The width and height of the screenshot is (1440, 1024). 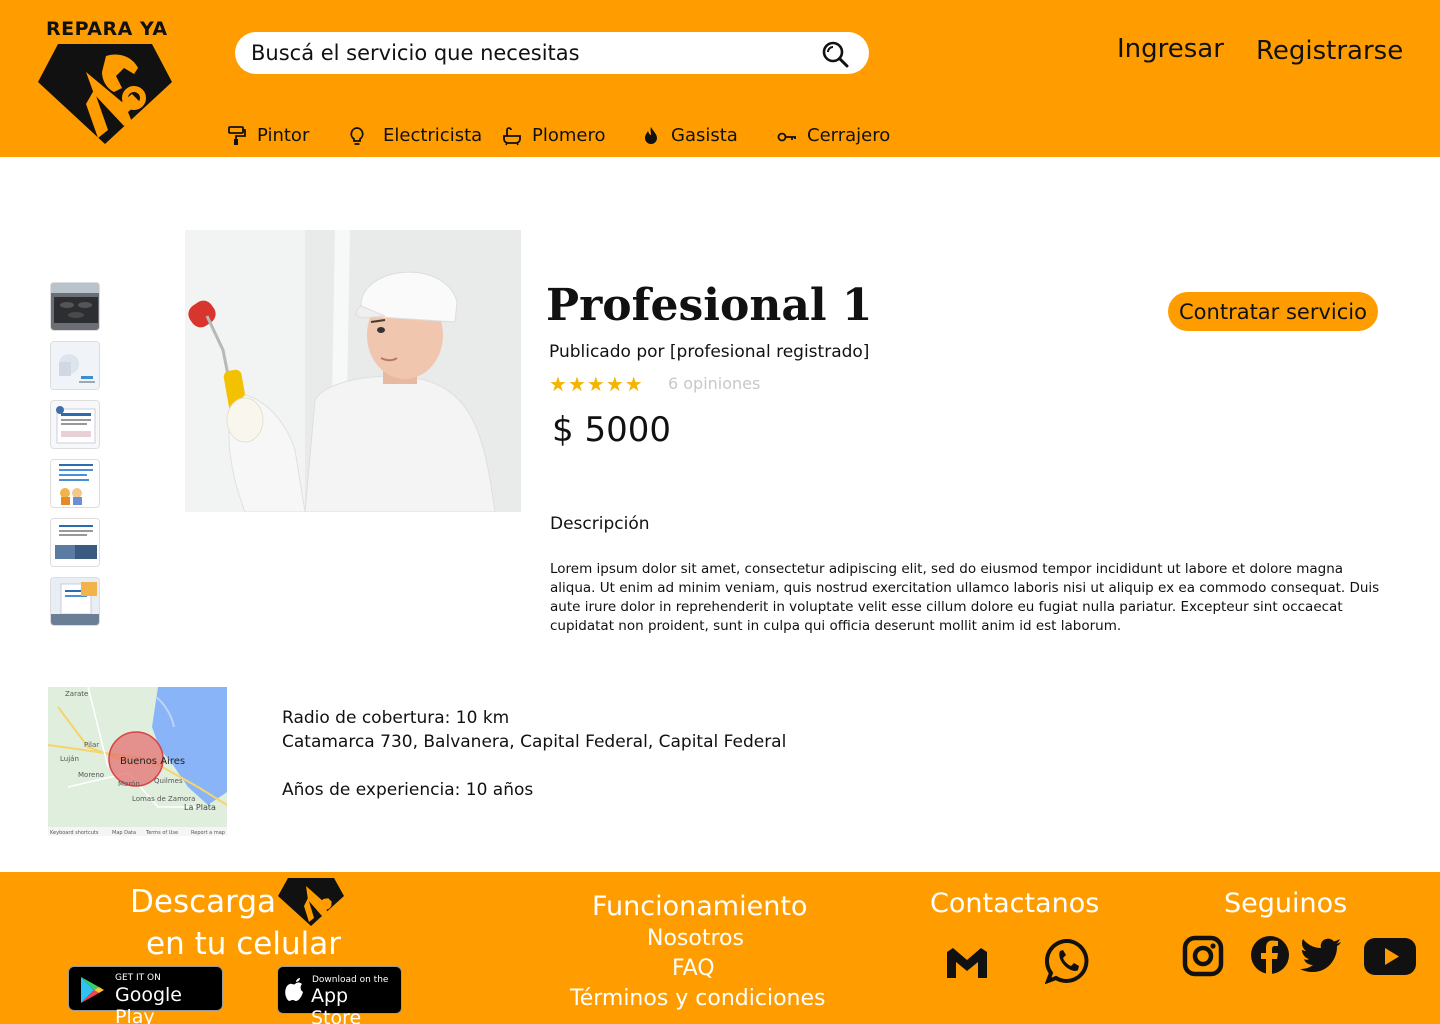 What do you see at coordinates (835, 54) in the screenshot?
I see `search-icon` at bounding box center [835, 54].